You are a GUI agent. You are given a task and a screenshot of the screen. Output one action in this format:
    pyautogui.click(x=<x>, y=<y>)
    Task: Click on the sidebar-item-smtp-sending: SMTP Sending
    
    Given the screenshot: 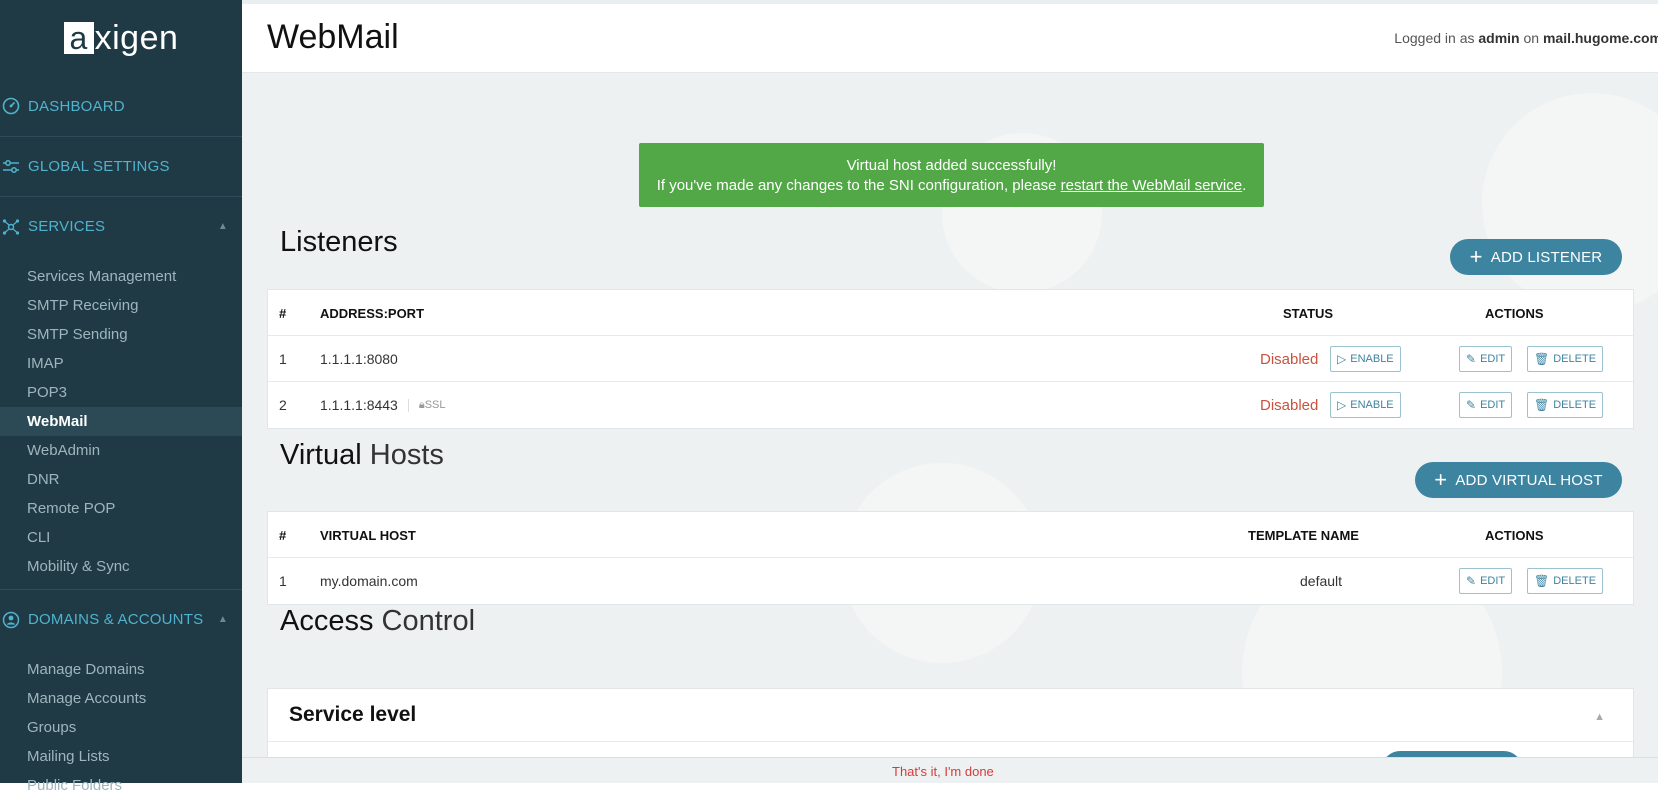 What is the action you would take?
    pyautogui.click(x=121, y=334)
    